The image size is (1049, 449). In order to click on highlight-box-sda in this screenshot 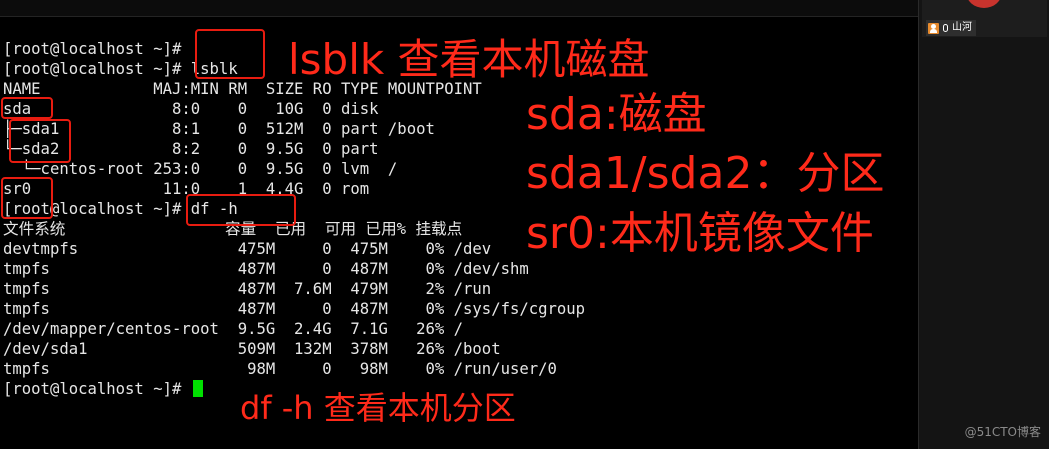, I will do `click(27, 108)`.